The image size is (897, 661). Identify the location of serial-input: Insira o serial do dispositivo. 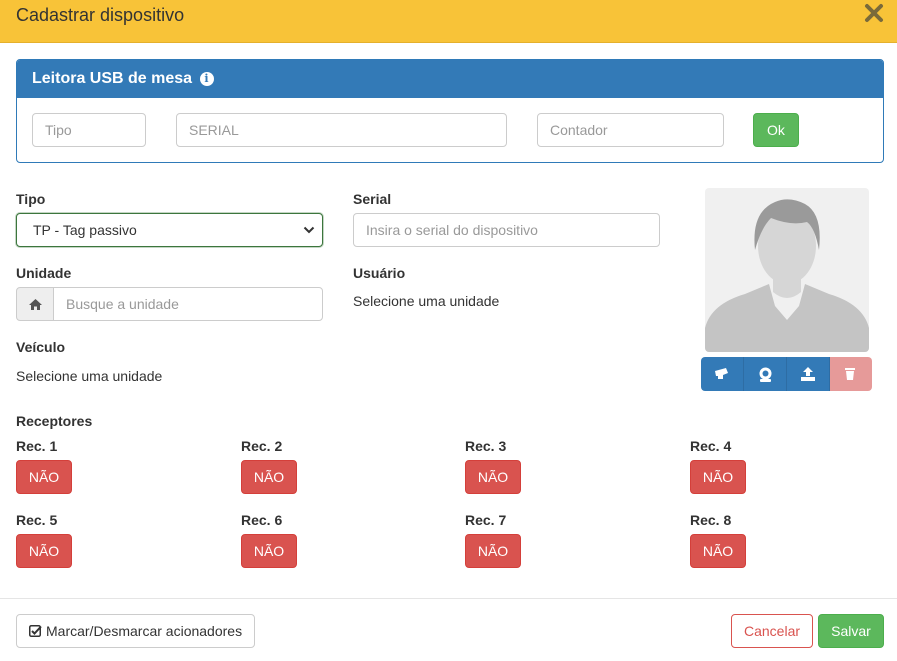
(506, 230).